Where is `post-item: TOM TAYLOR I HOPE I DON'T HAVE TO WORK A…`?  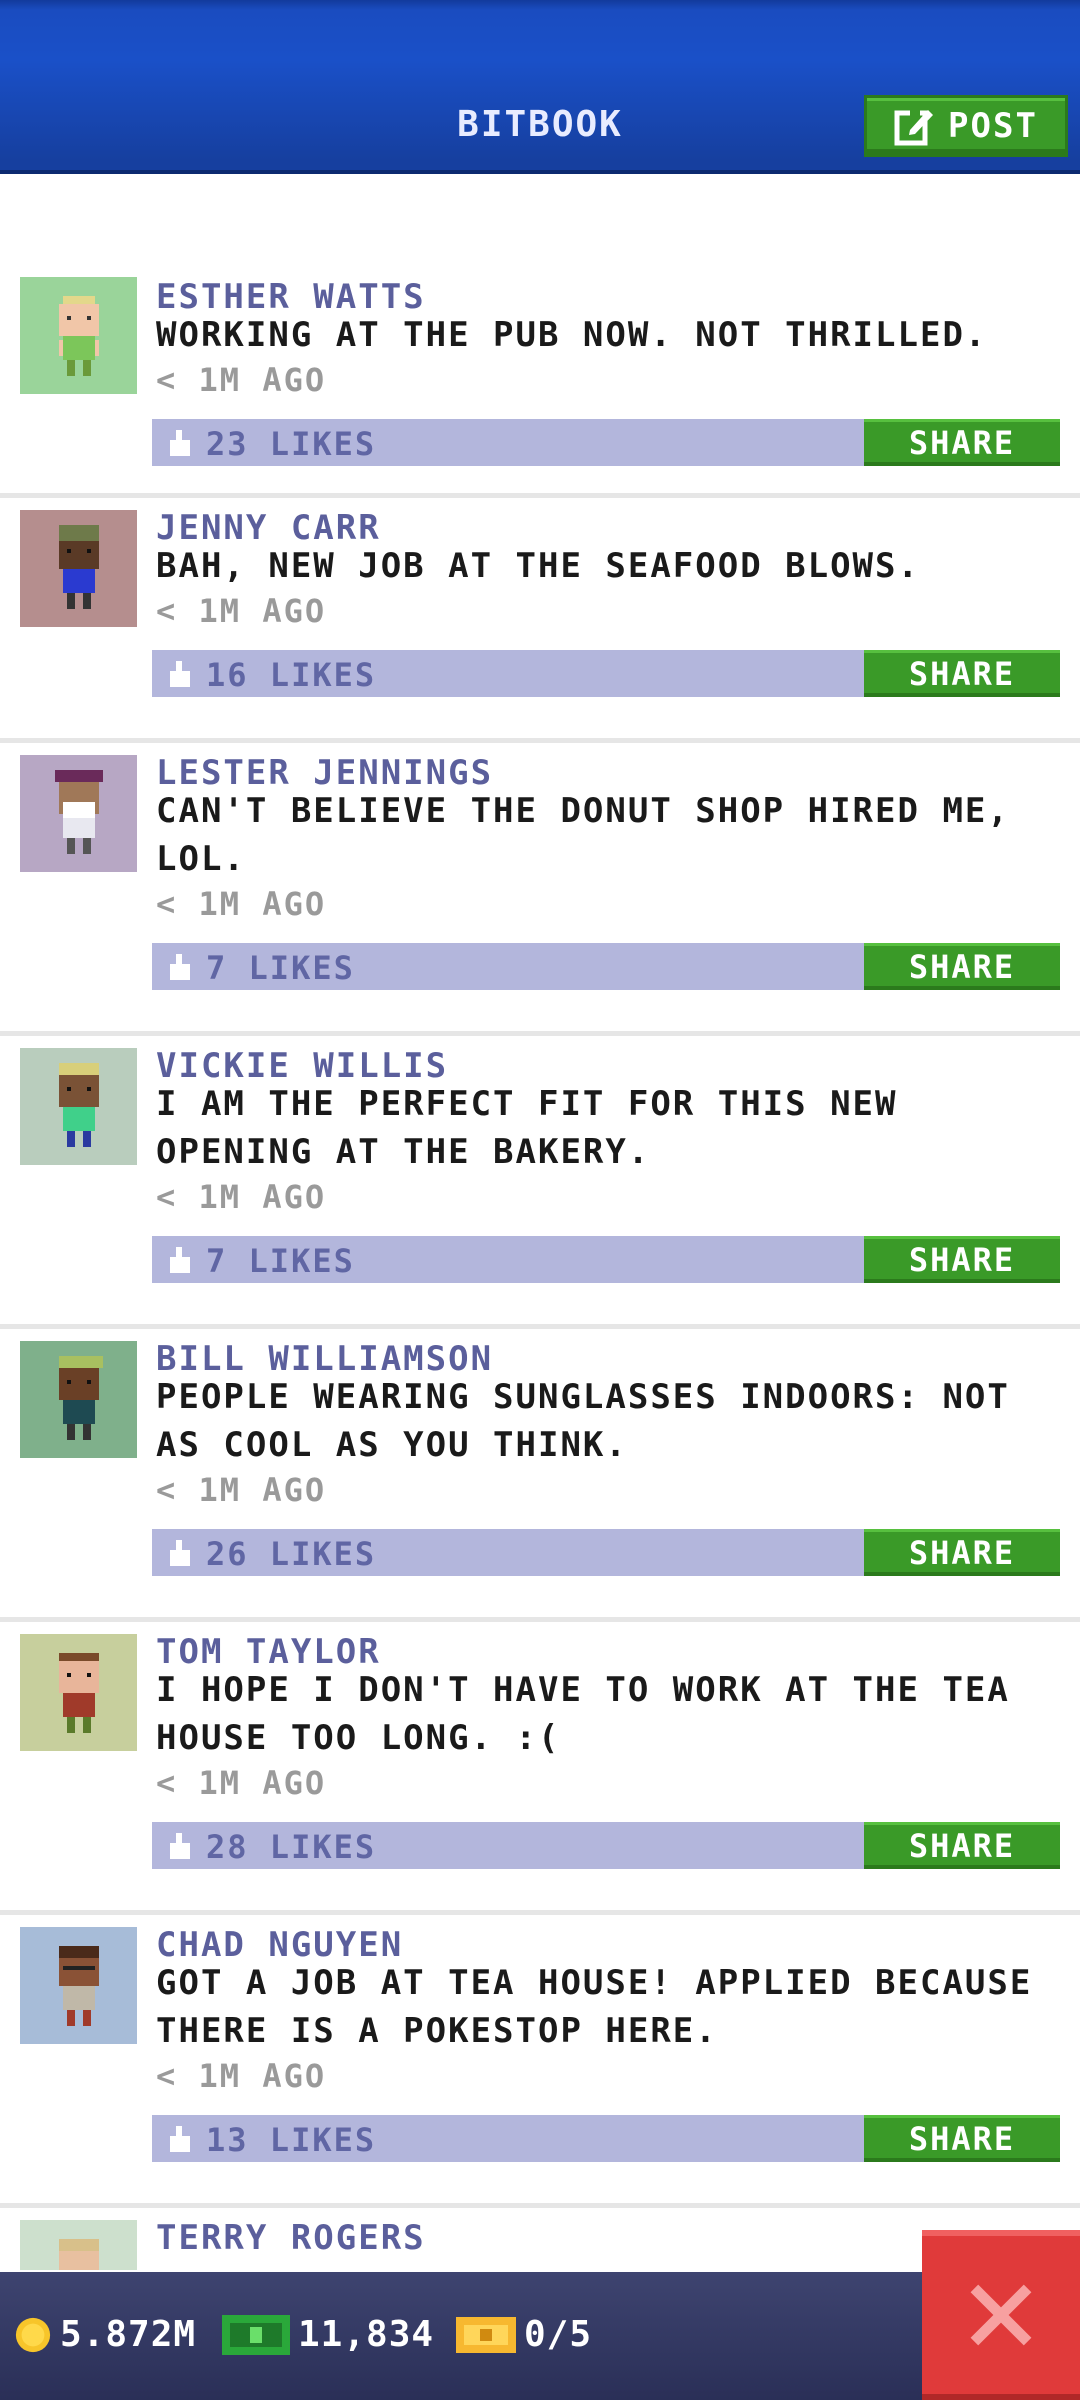 post-item: TOM TAYLOR I HOPE I DON'T HAVE TO WORK A… is located at coordinates (540, 1768).